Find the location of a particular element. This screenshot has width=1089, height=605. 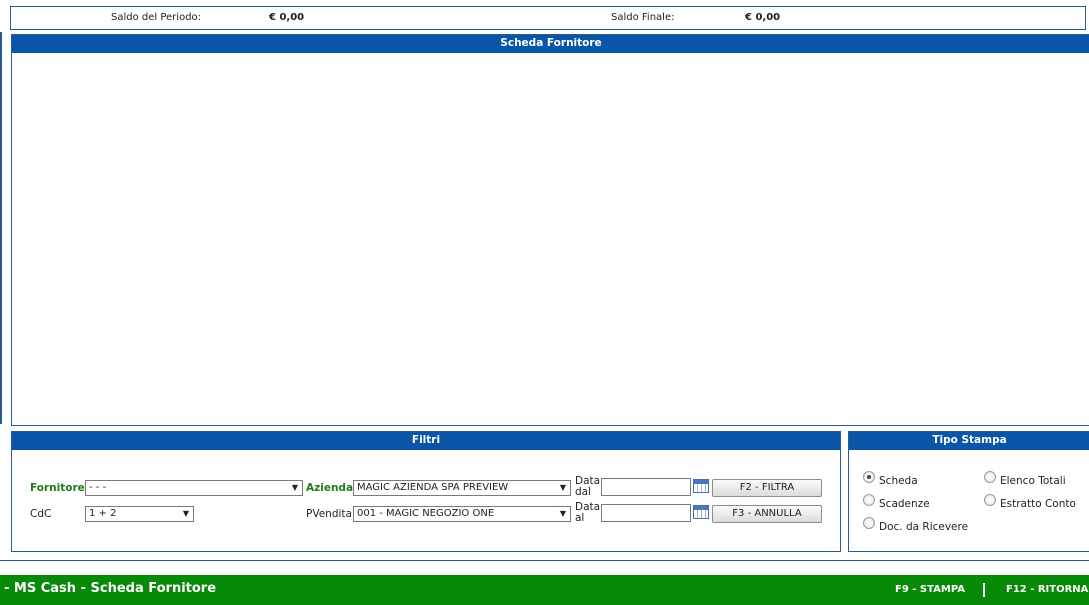

ritorna-button: F12 - RITORNA is located at coordinates (1047, 589).